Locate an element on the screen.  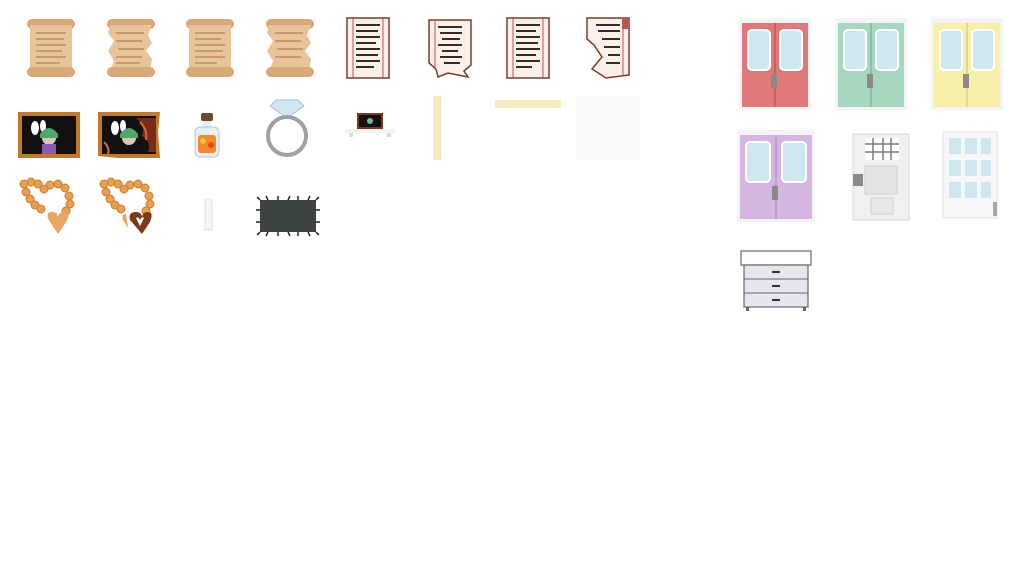
bead-necklace-broken-heart-icon is located at coordinates (128, 208).